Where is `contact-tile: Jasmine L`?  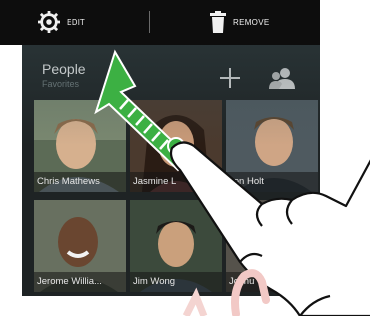 contact-tile: Jasmine L is located at coordinates (176, 146).